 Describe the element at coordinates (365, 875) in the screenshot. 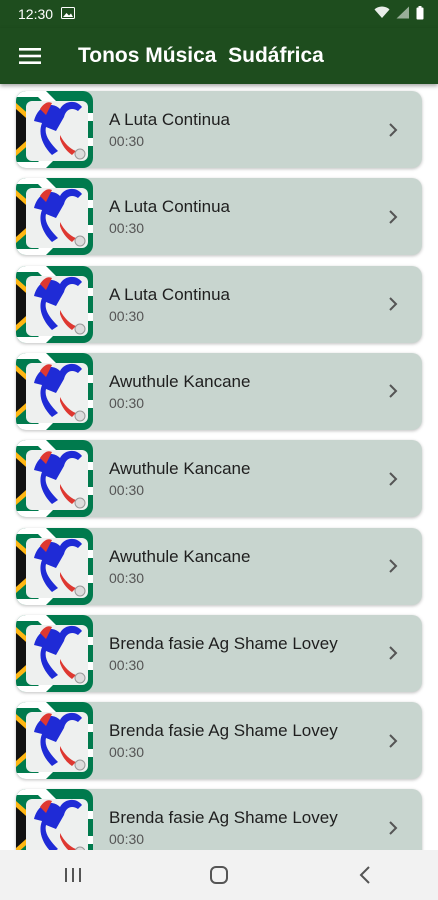

I see `back-icon` at that location.